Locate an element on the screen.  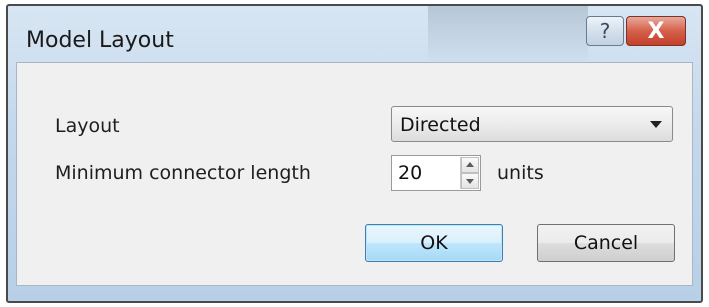
layout-dropdown: Directed is located at coordinates (532, 124).